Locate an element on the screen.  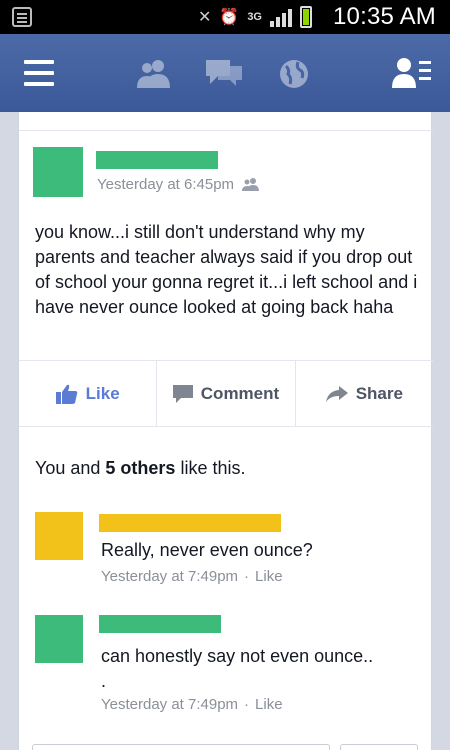
top-navigation-bar is located at coordinates (225, 73).